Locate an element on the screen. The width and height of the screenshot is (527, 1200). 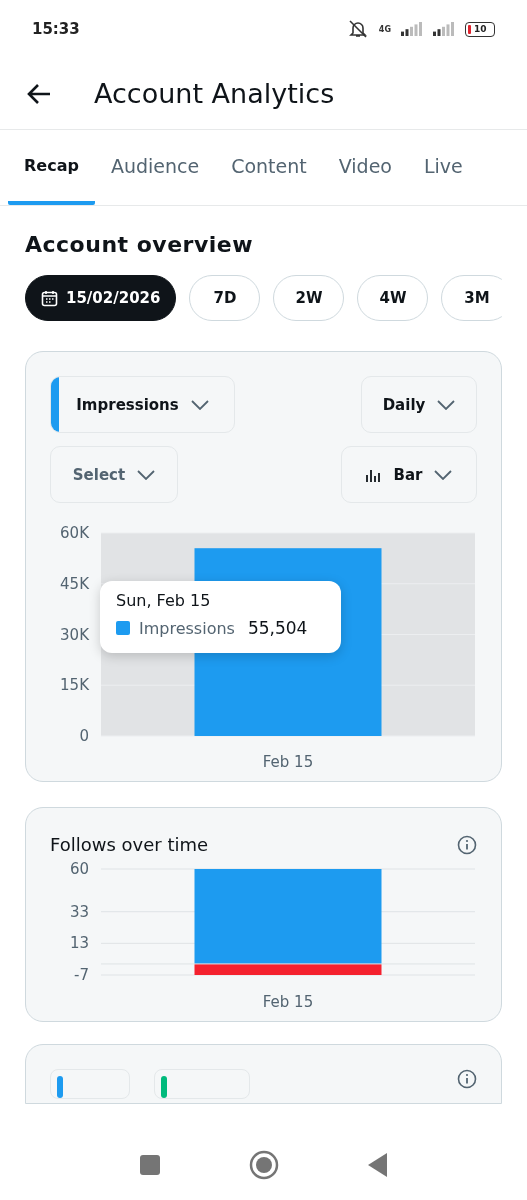
muted-bell-icon is located at coordinates (357, 29).